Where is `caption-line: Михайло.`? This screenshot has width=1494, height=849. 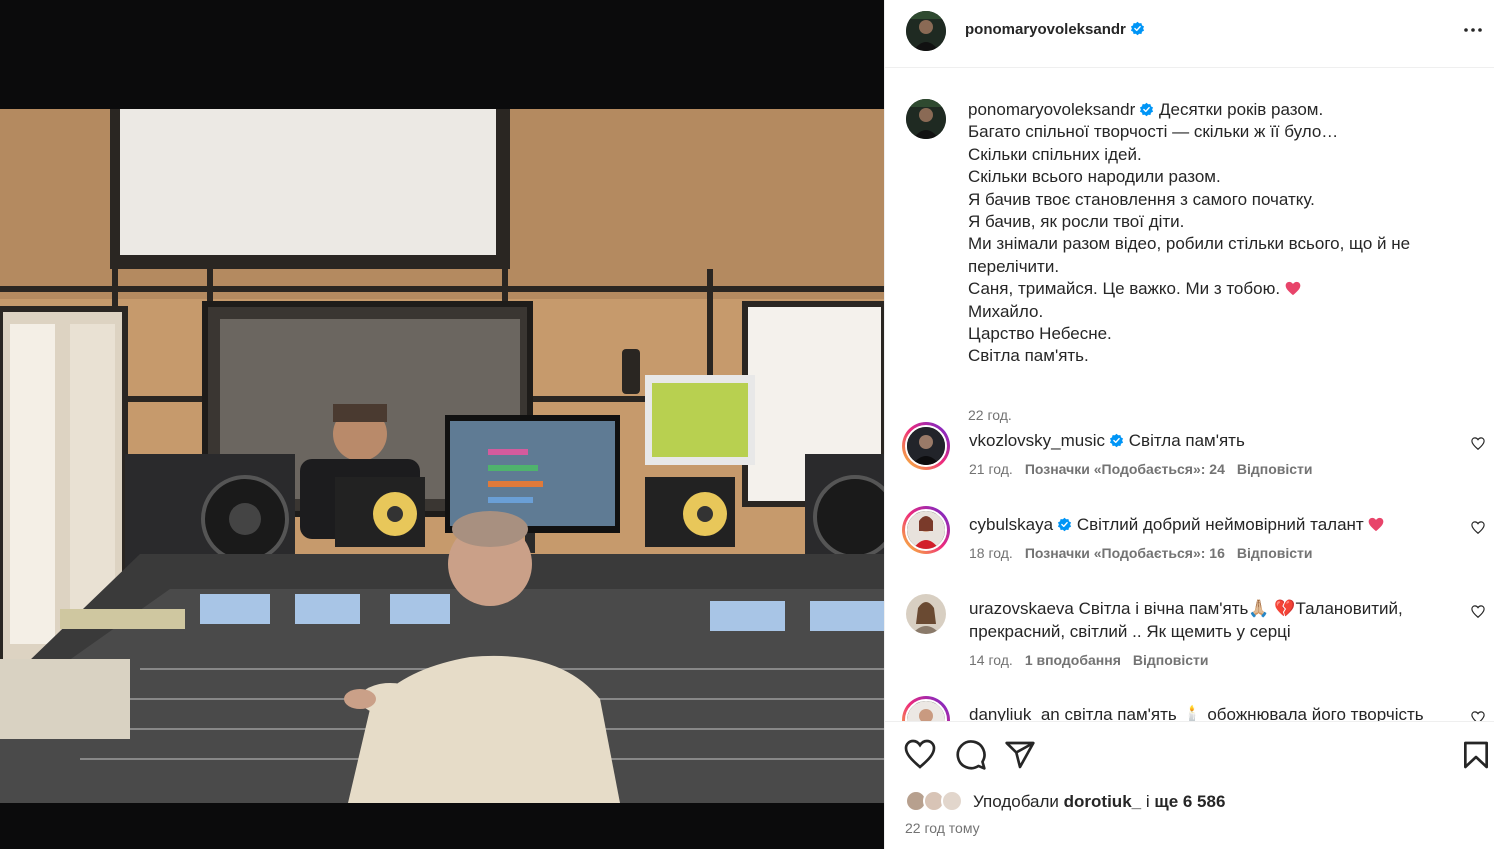
caption-line: Михайло. is located at coordinates (1006, 311).